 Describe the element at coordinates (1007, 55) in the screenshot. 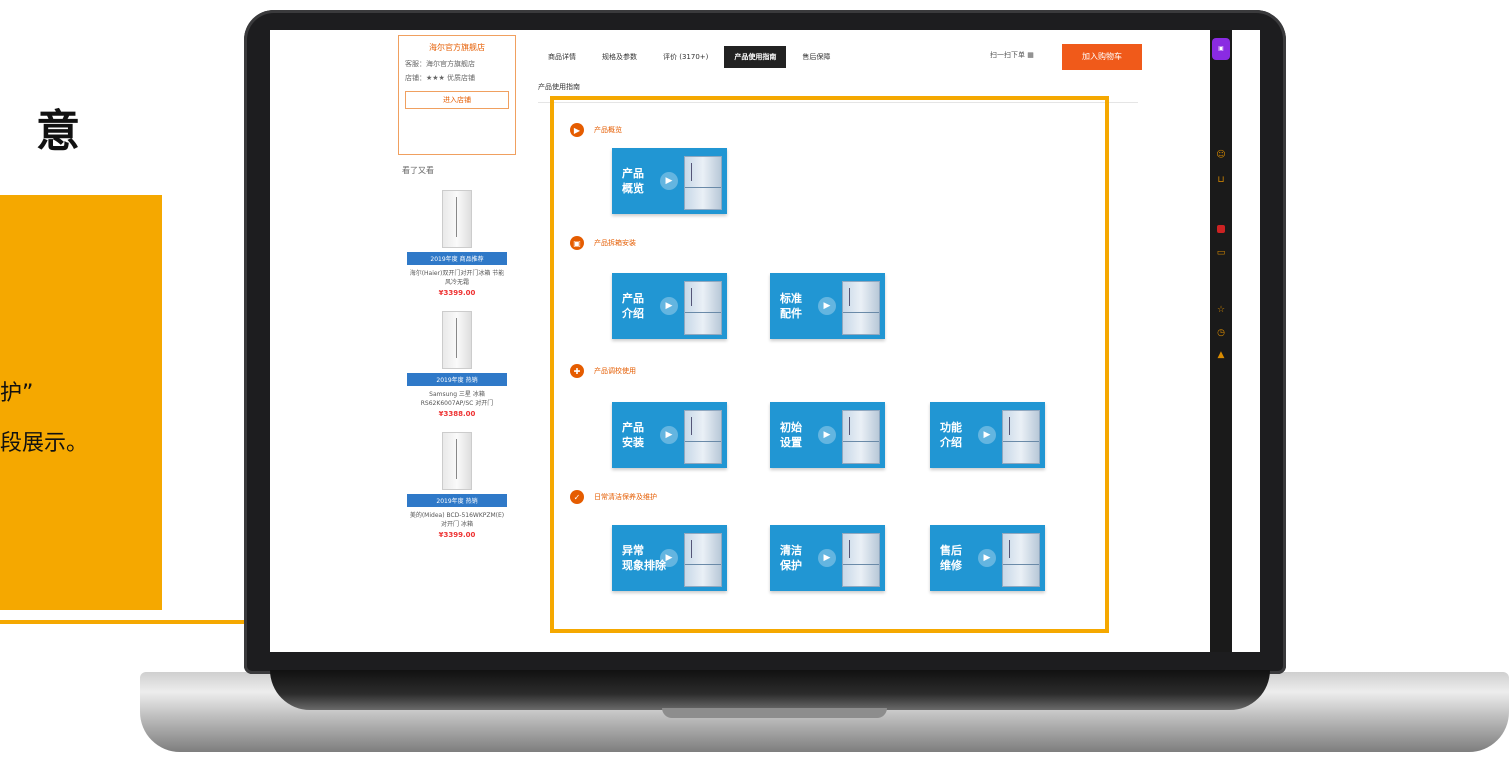

I see `qr-label: 扫一扫下单` at that location.